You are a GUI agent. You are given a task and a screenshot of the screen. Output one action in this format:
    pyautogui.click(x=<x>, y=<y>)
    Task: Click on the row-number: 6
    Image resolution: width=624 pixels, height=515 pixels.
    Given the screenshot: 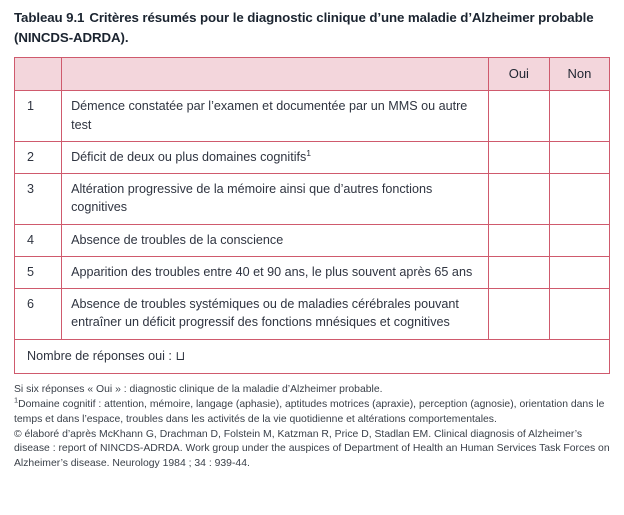 What is the action you would take?
    pyautogui.click(x=38, y=314)
    